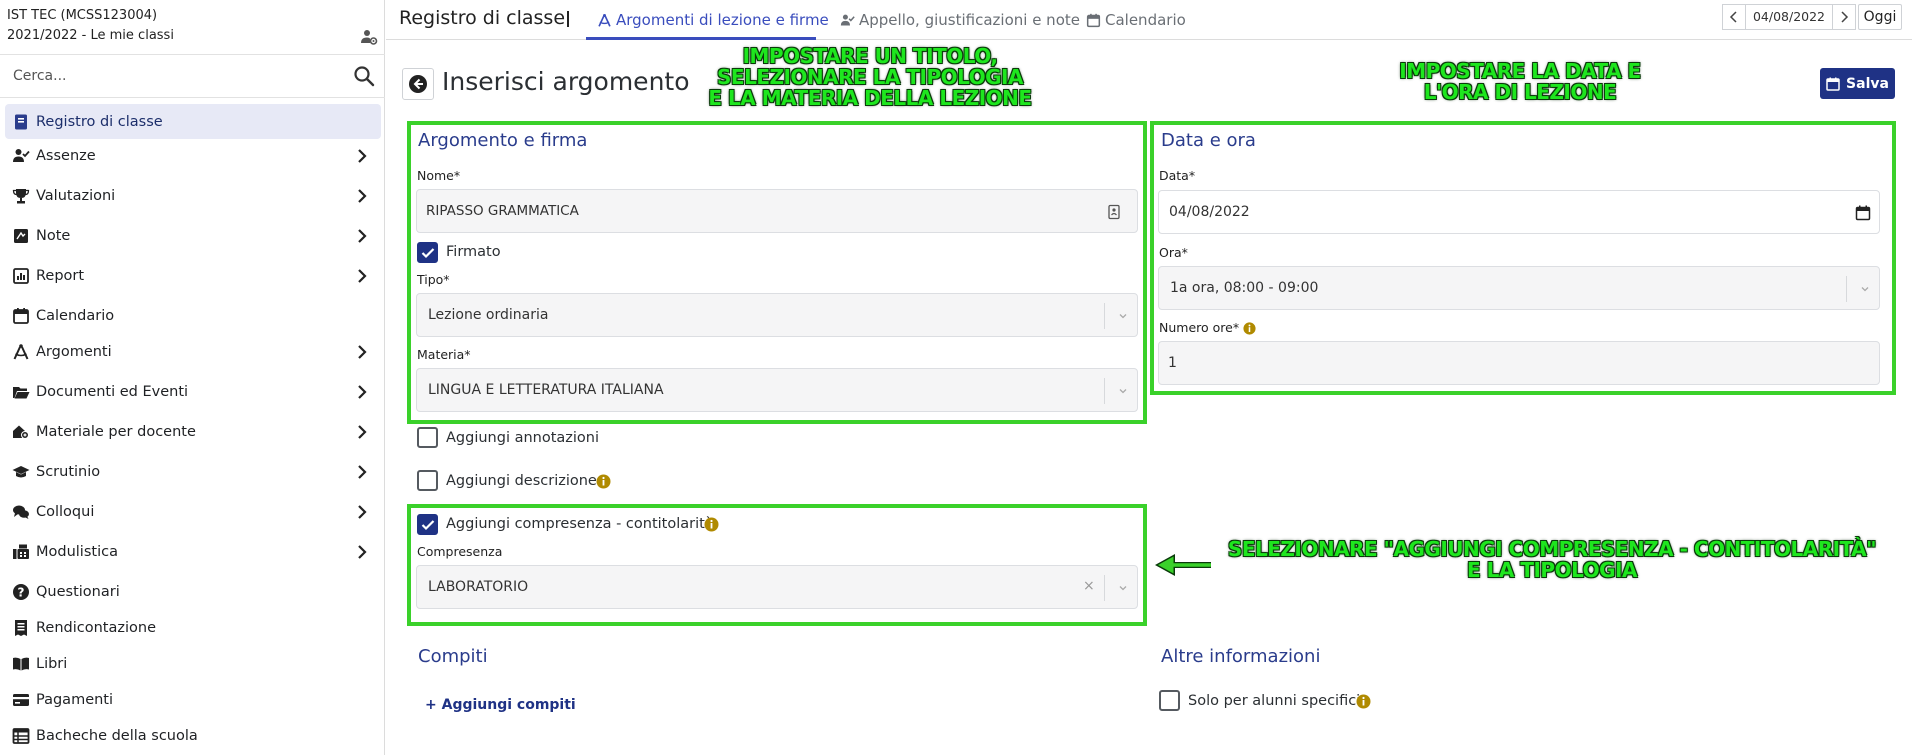 The width and height of the screenshot is (1912, 755). Describe the element at coordinates (193, 735) in the screenshot. I see `sidebar-item-bacheche: Bacheche della scuola` at that location.